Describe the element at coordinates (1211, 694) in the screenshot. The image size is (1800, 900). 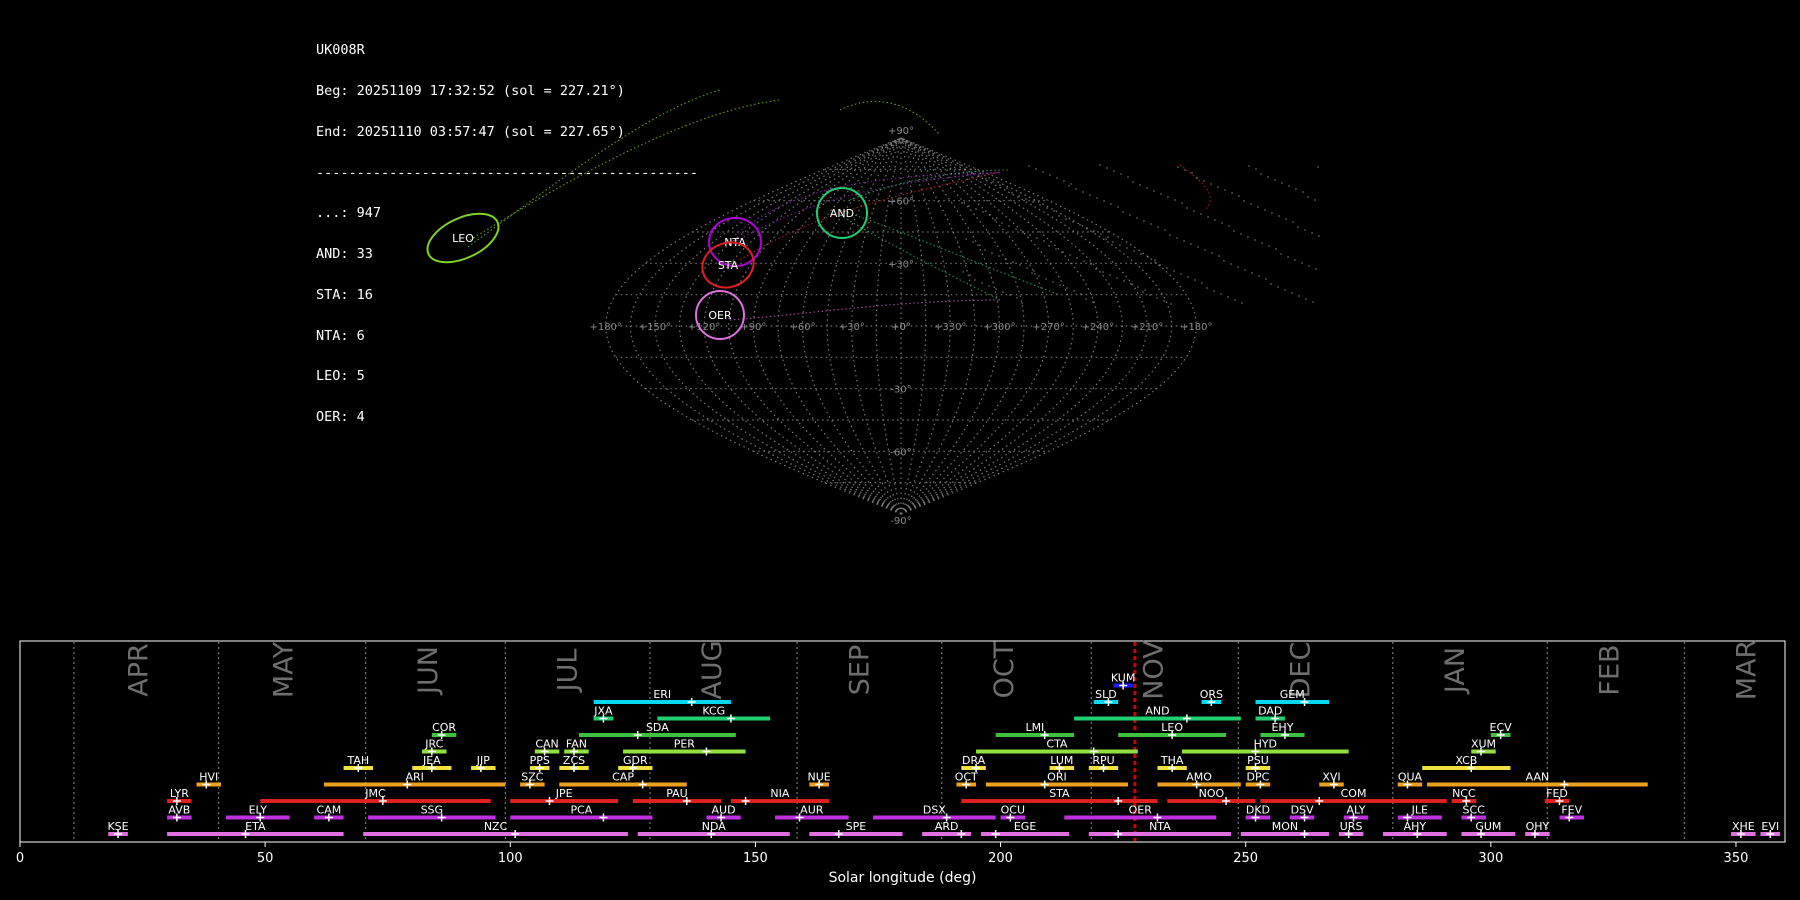
I see `shower-label: ORS` at that location.